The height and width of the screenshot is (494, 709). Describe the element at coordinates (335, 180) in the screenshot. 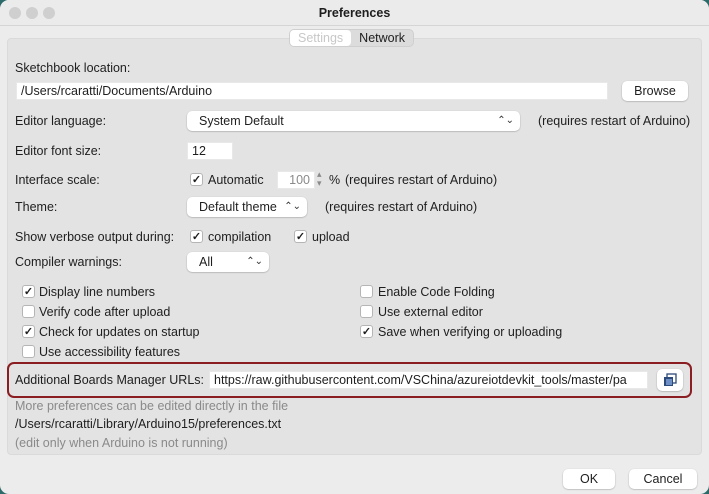

I see `scale-unit: %` at that location.